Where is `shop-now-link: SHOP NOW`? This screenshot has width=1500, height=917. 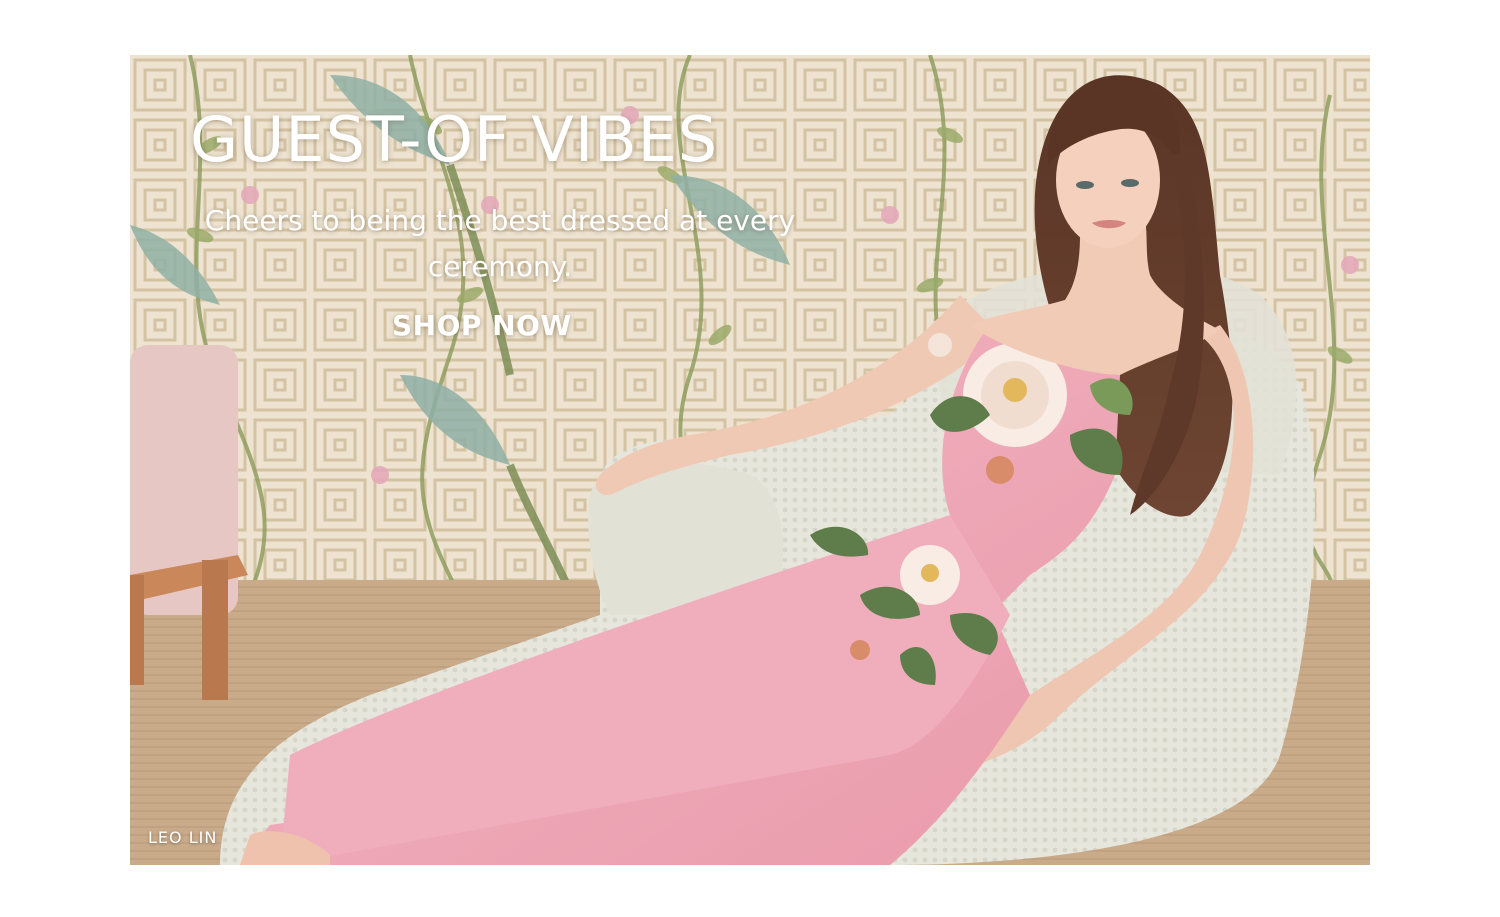
shop-now-link: SHOP NOW is located at coordinates (482, 325).